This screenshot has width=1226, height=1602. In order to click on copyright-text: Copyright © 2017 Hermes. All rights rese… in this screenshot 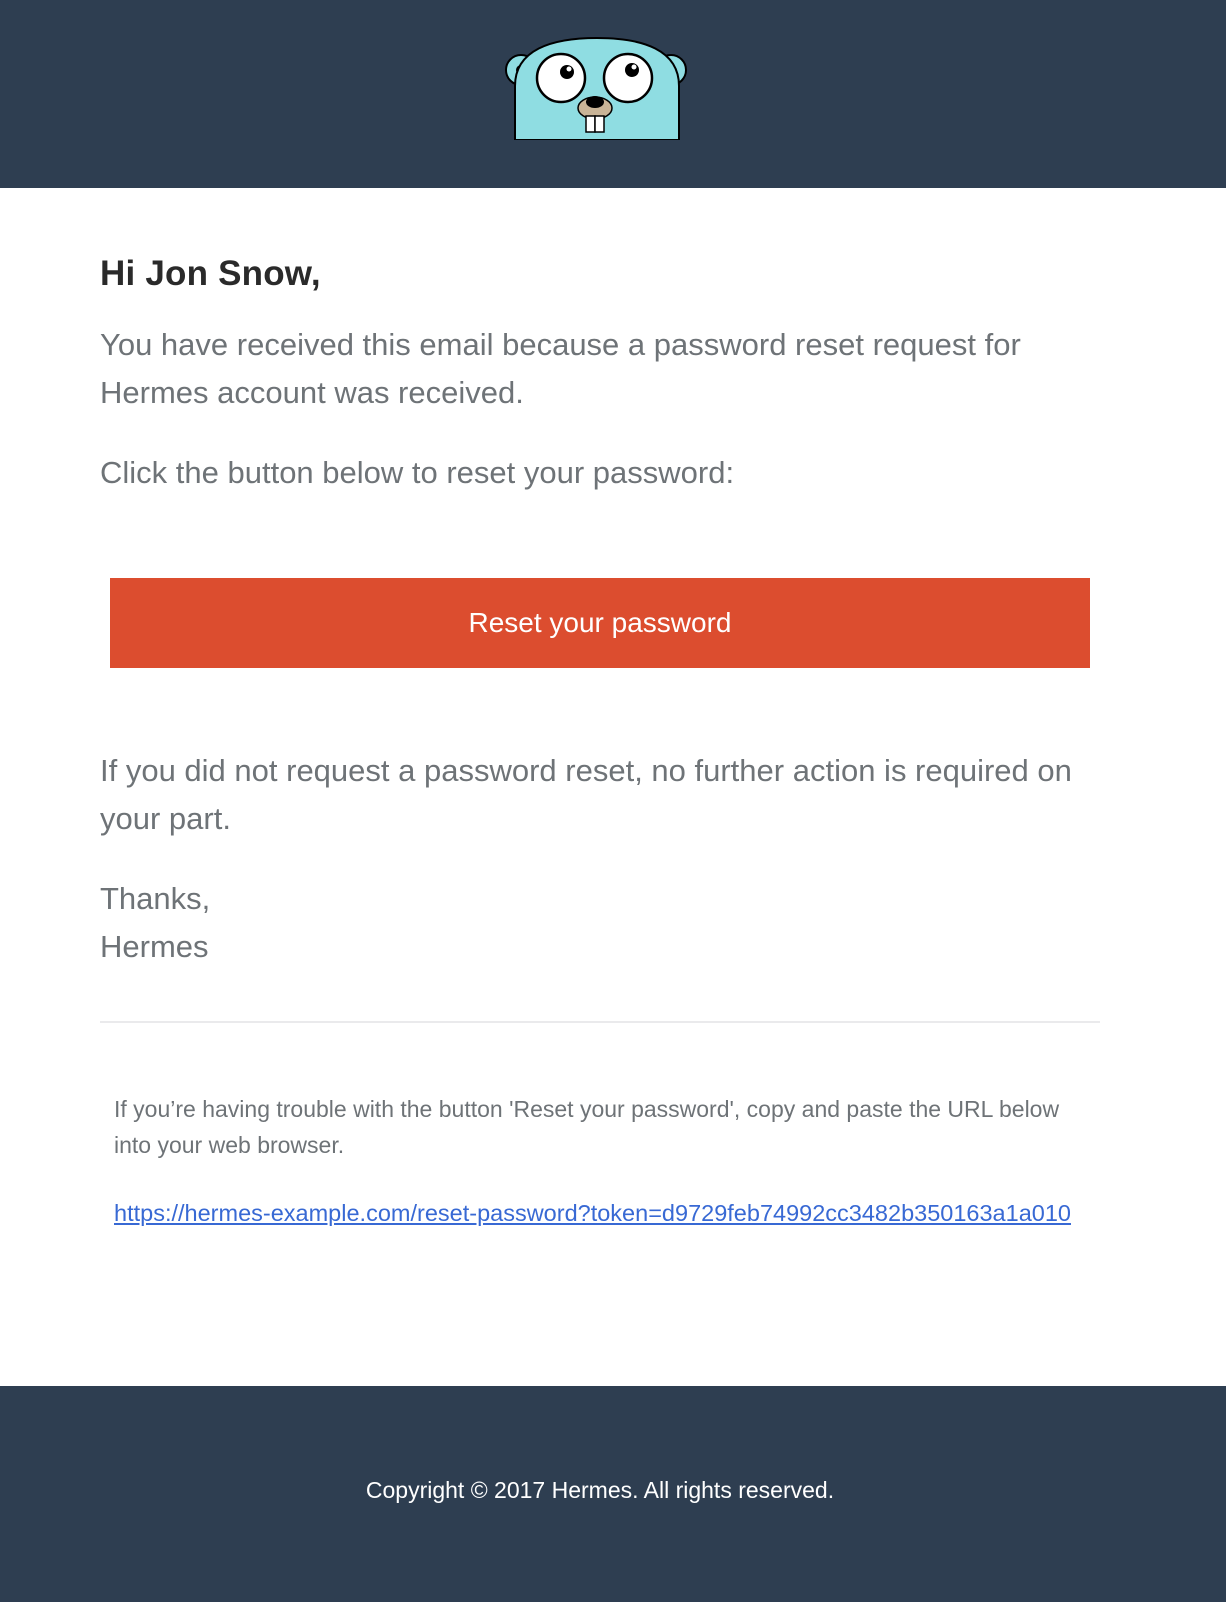, I will do `click(600, 1490)`.